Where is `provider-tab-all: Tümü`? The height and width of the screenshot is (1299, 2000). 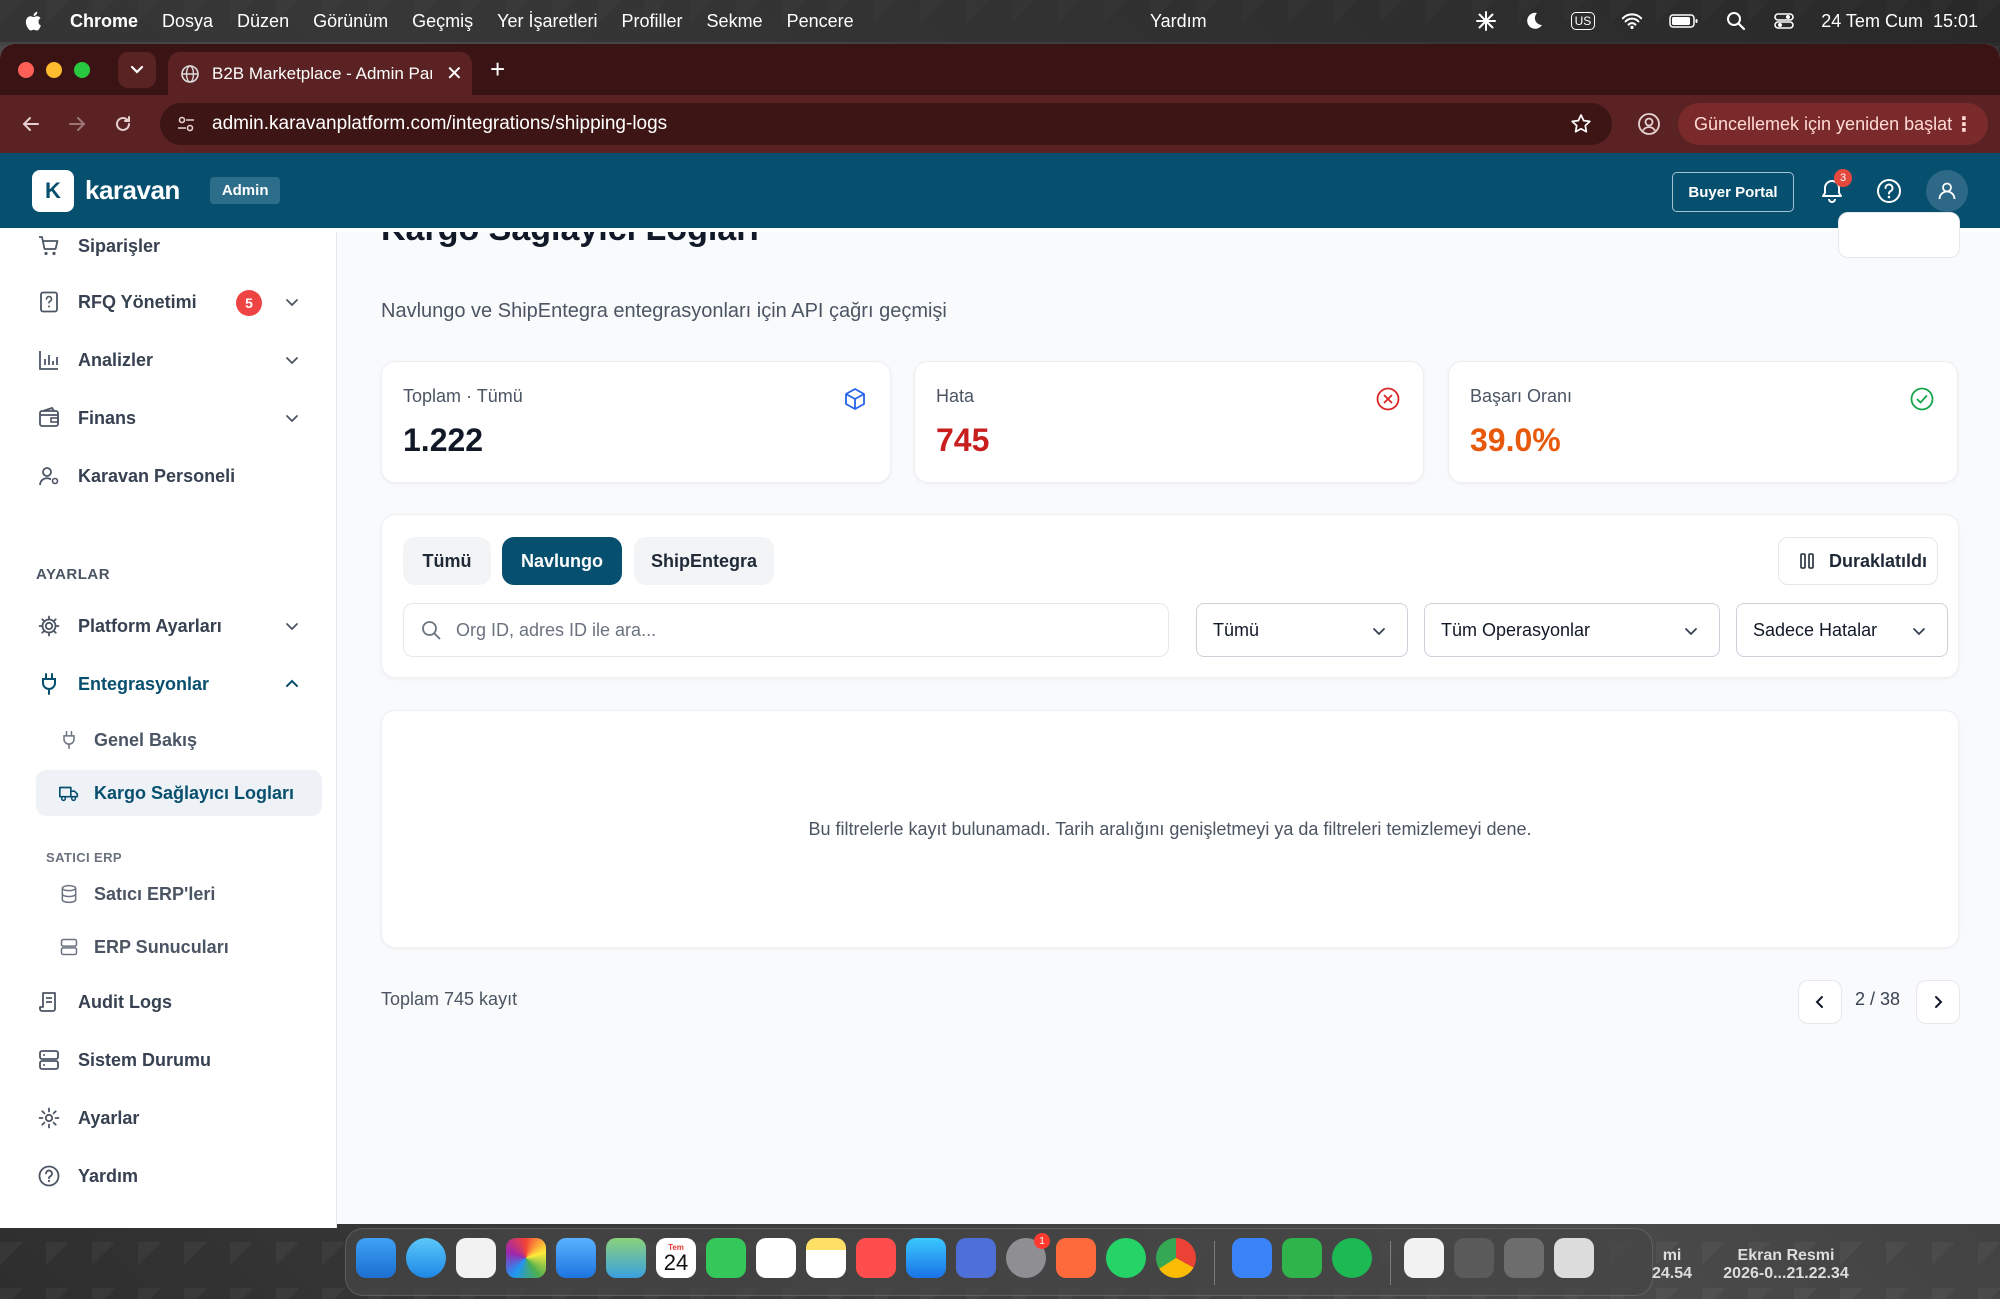
provider-tab-all: Tümü is located at coordinates (447, 561).